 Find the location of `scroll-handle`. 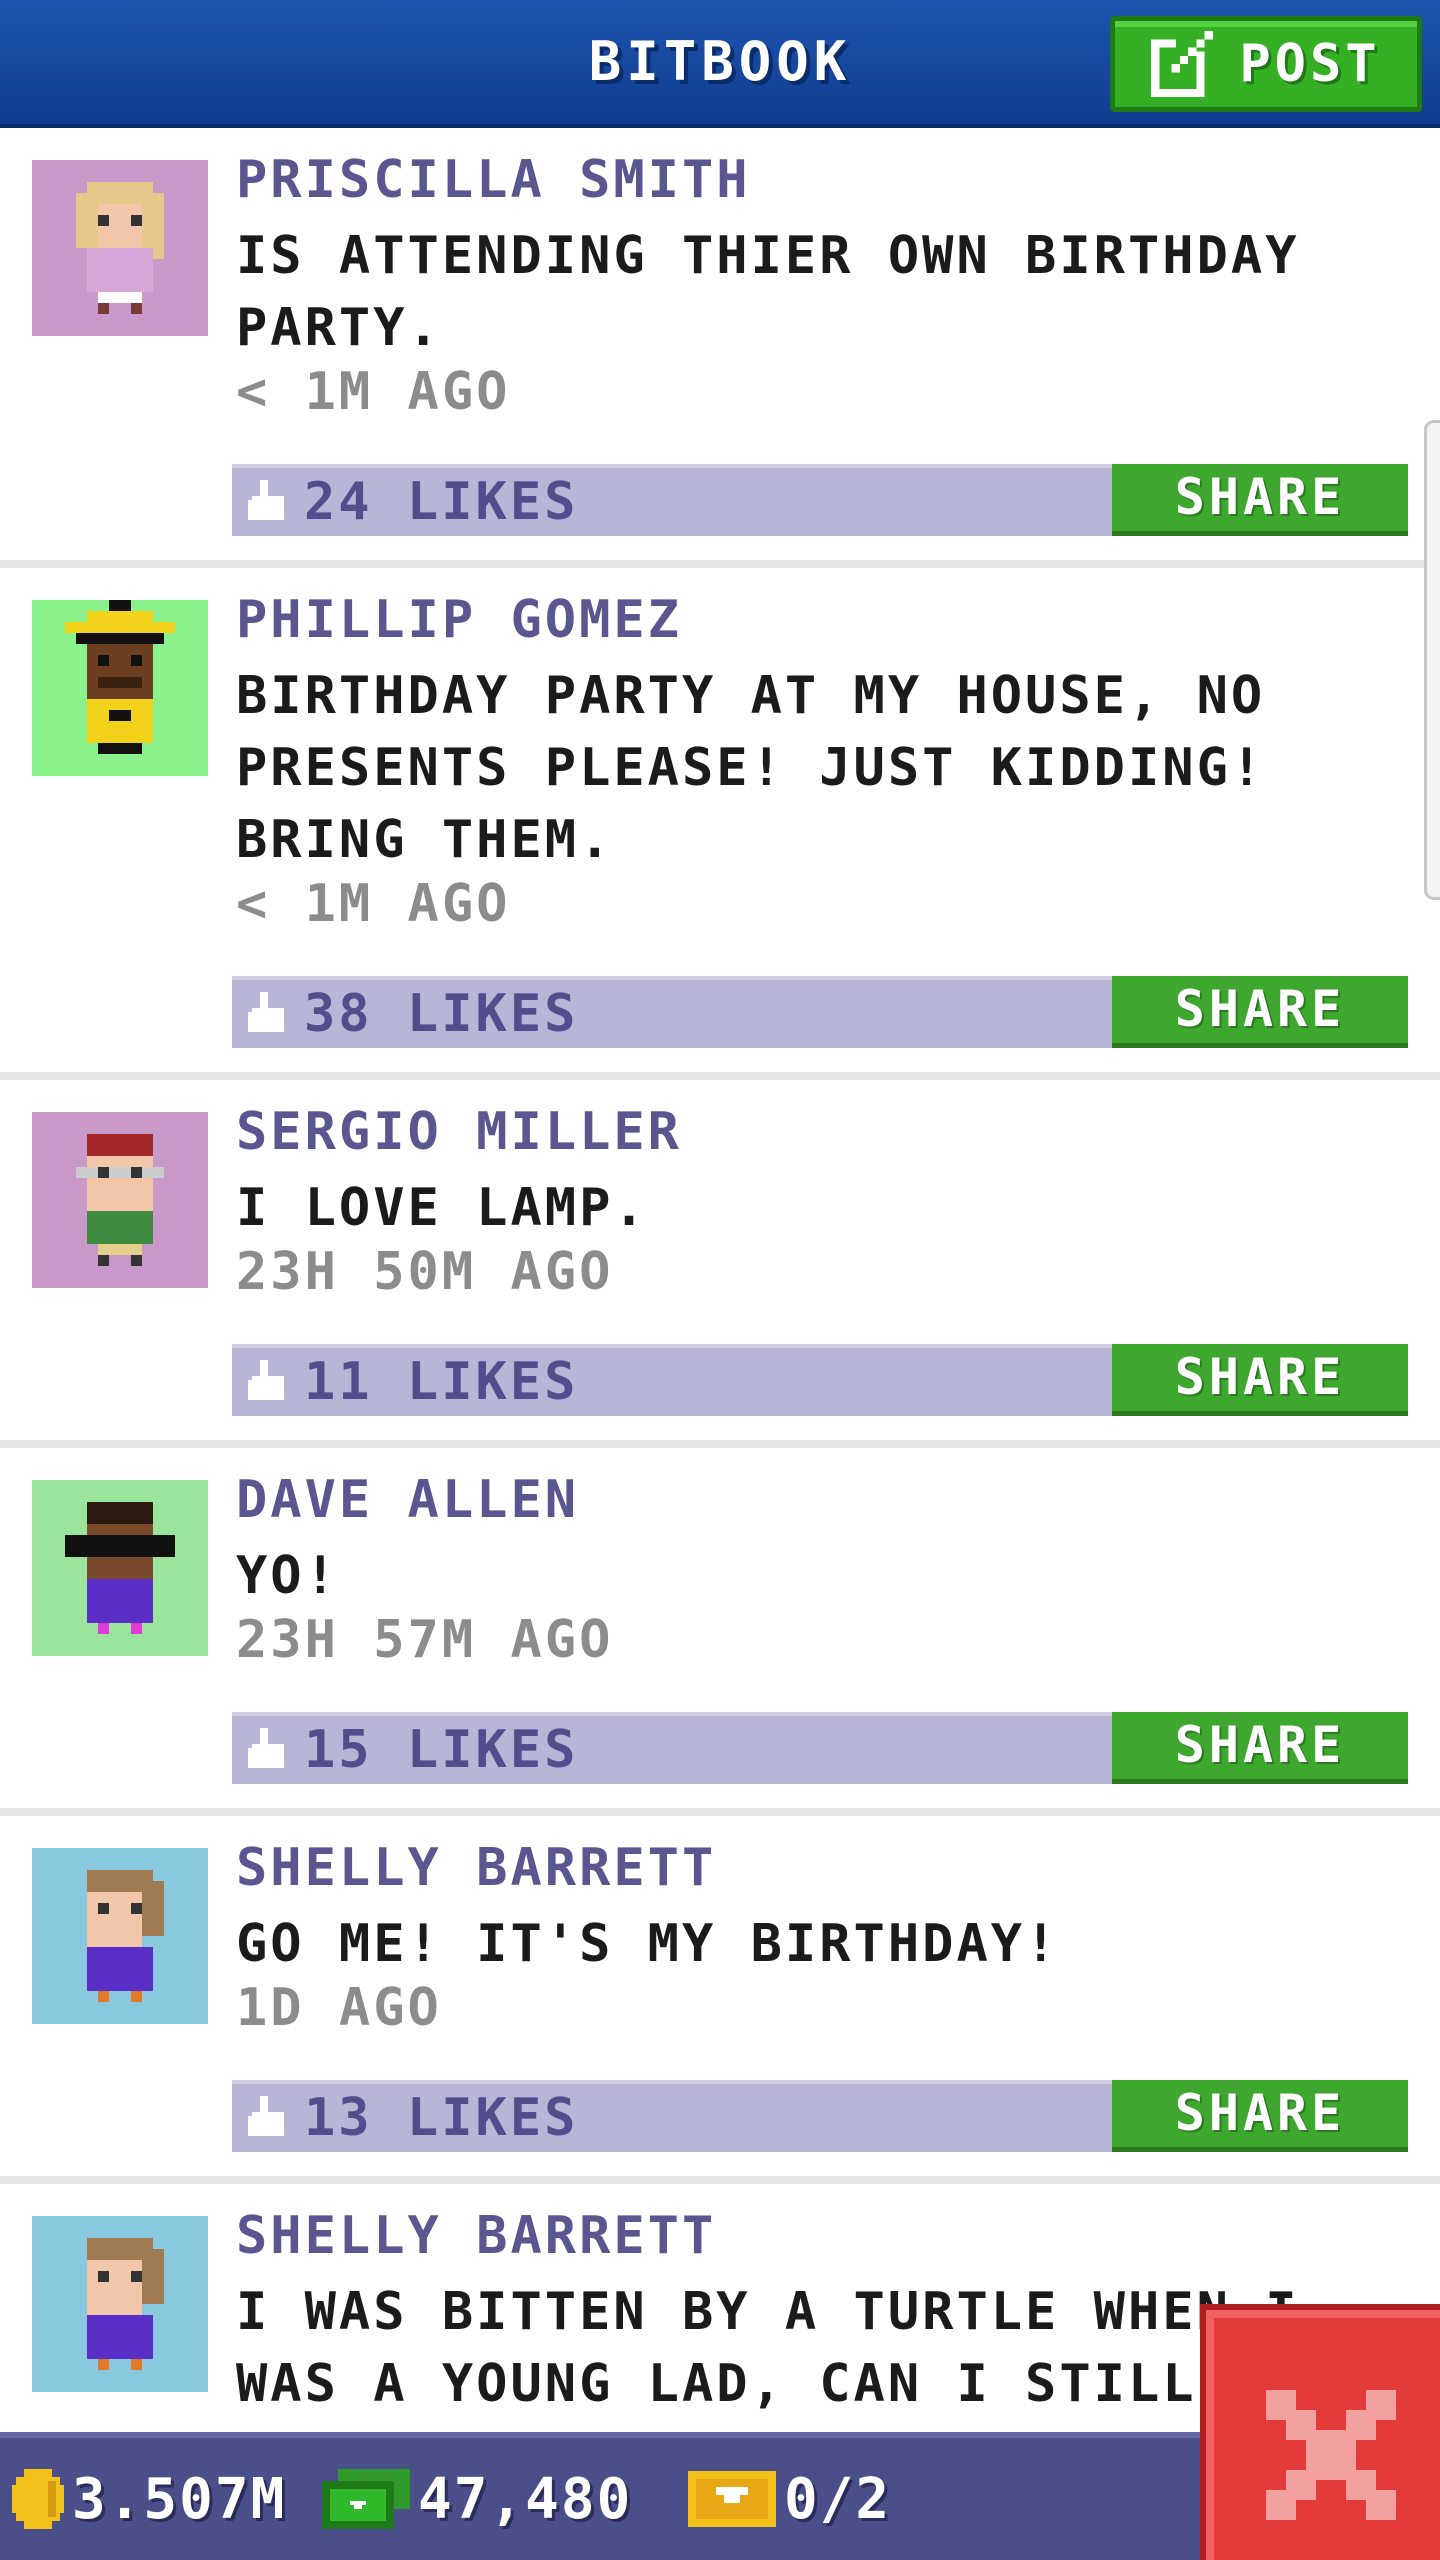

scroll-handle is located at coordinates (1432, 660).